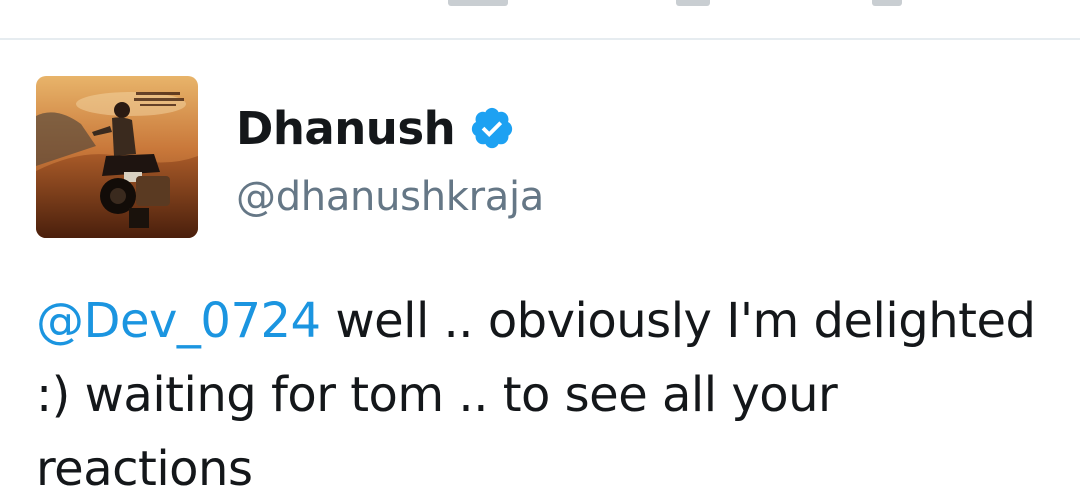 This screenshot has width=1080, height=495. What do you see at coordinates (390, 197) in the screenshot?
I see `user-handle: @dhanushkraja` at bounding box center [390, 197].